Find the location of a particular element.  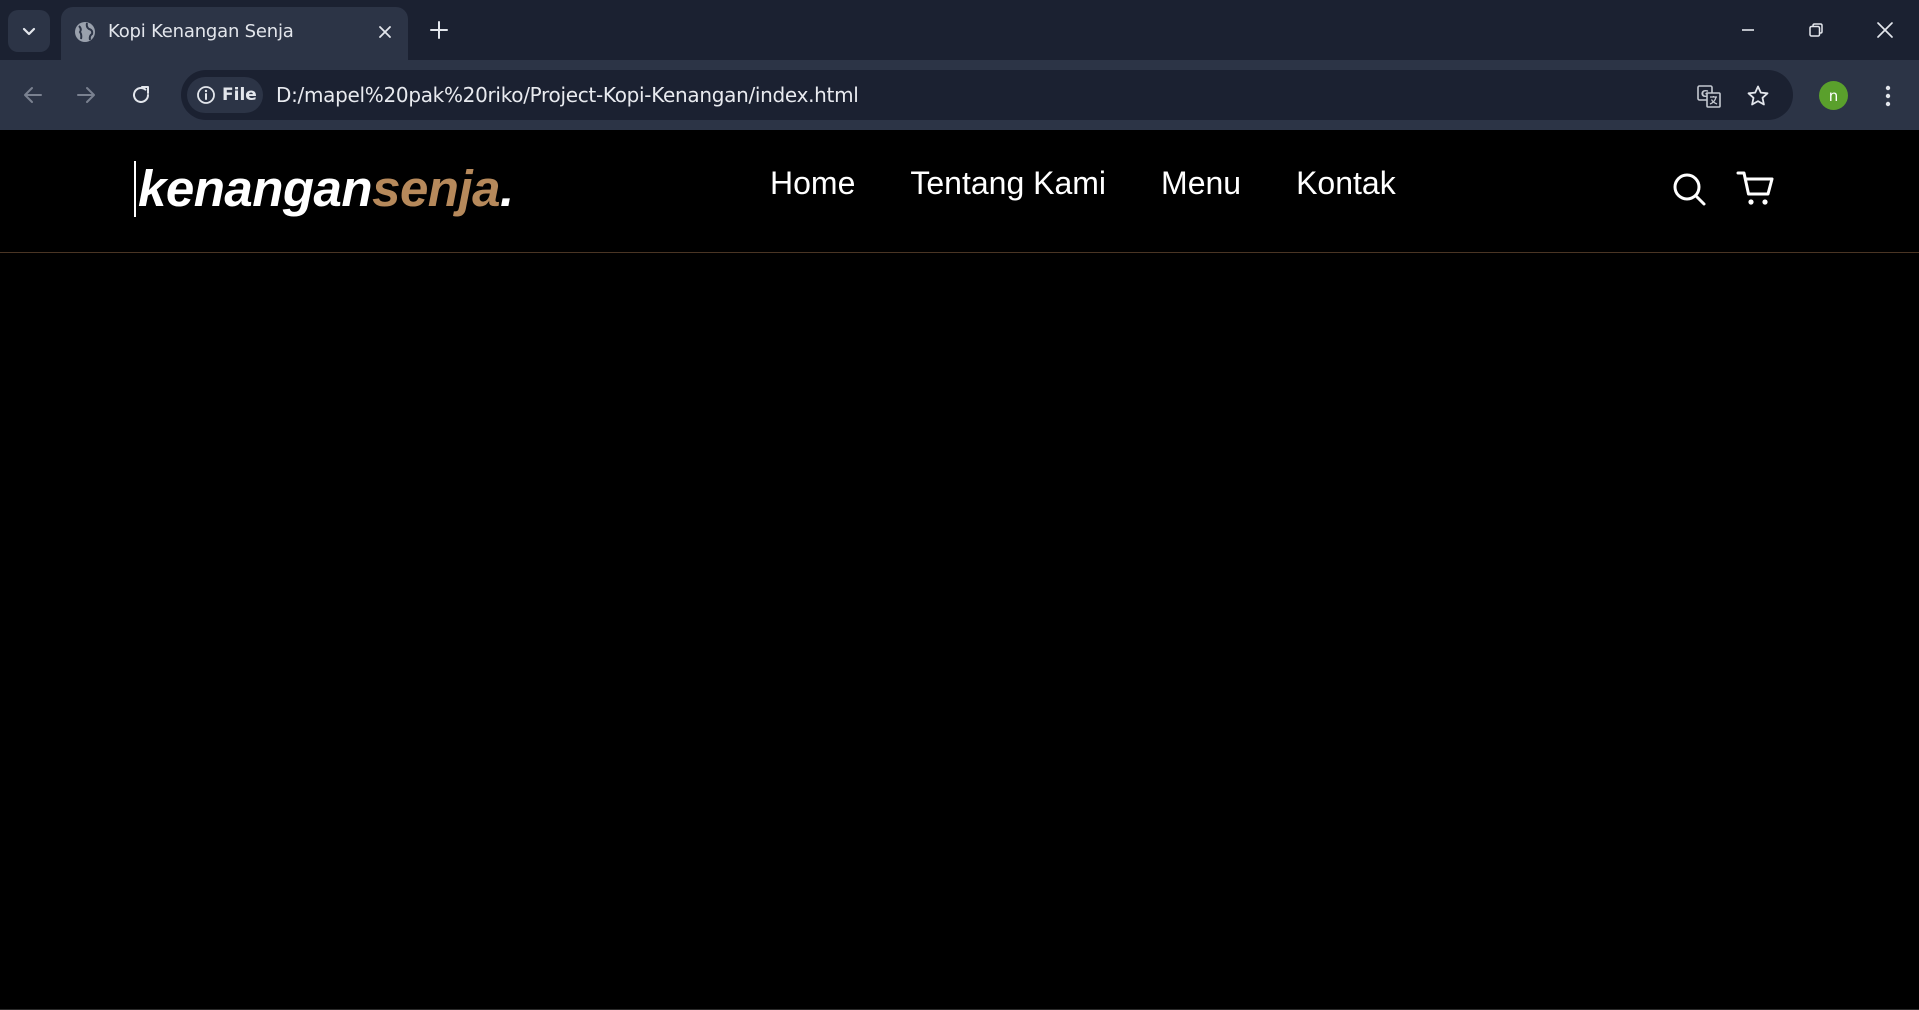

arrow-right-icon is located at coordinates (86, 95).